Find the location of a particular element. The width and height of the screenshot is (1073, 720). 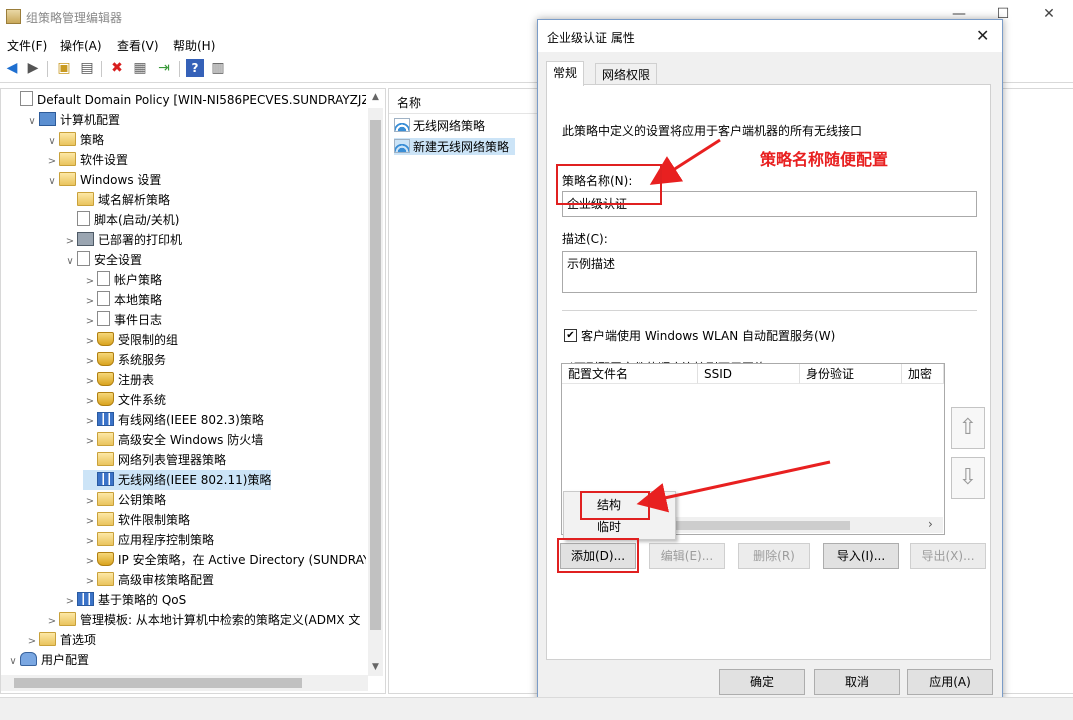

tree-node: > 注册表 is located at coordinates (118, 380).